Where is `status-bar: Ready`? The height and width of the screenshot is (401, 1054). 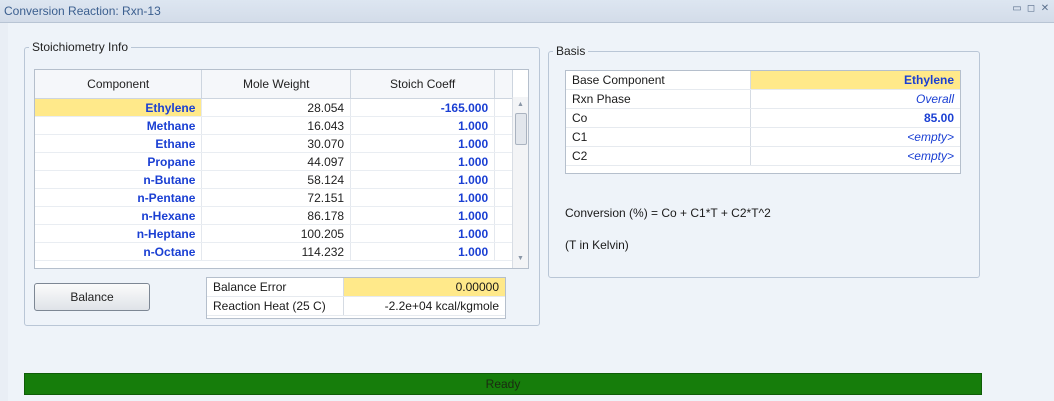 status-bar: Ready is located at coordinates (503, 384).